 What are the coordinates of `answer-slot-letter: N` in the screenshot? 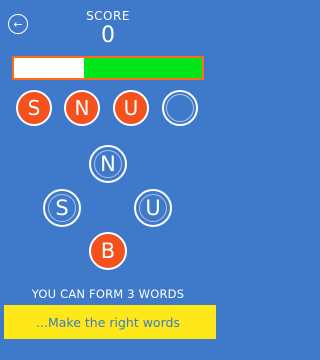 It's located at (82, 108).